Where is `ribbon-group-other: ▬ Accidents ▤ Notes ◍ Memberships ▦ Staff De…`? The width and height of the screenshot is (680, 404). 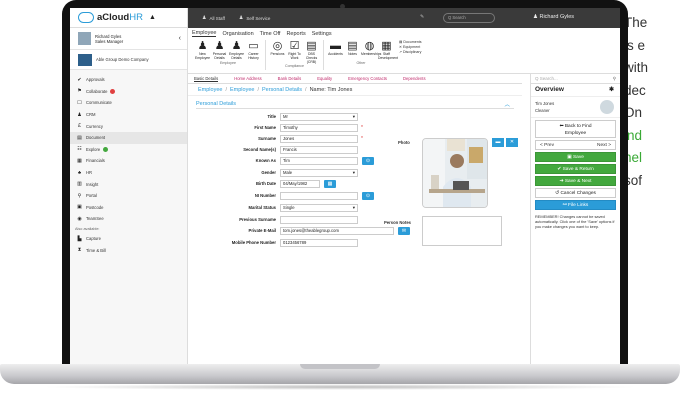 ribbon-group-other: ▬ Accidents ▤ Notes ◍ Memberships ▦ Staff De… is located at coordinates (362, 52).